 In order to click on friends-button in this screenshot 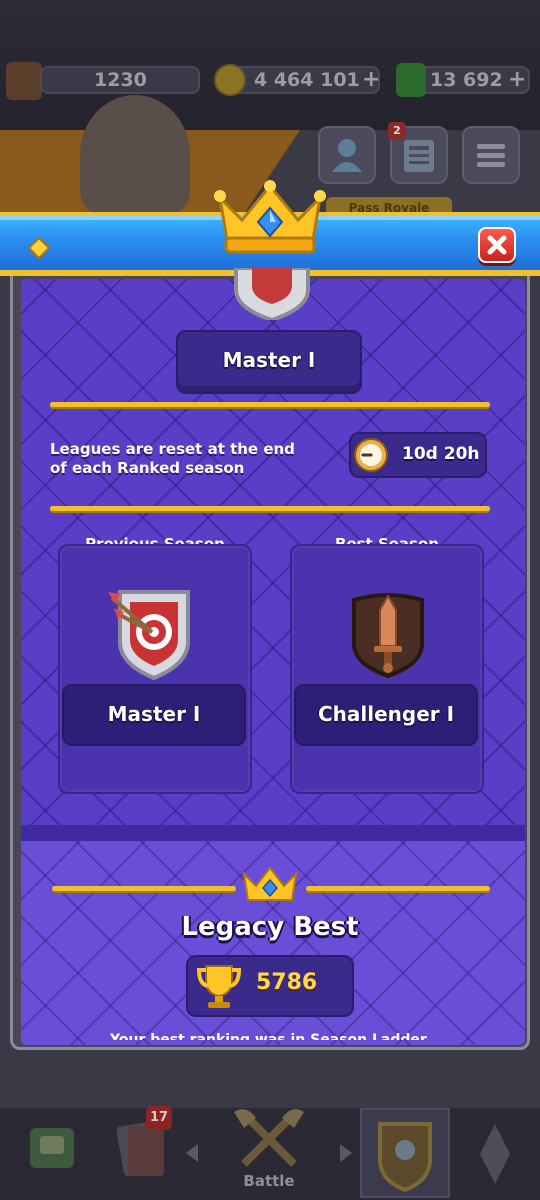, I will do `click(347, 155)`.